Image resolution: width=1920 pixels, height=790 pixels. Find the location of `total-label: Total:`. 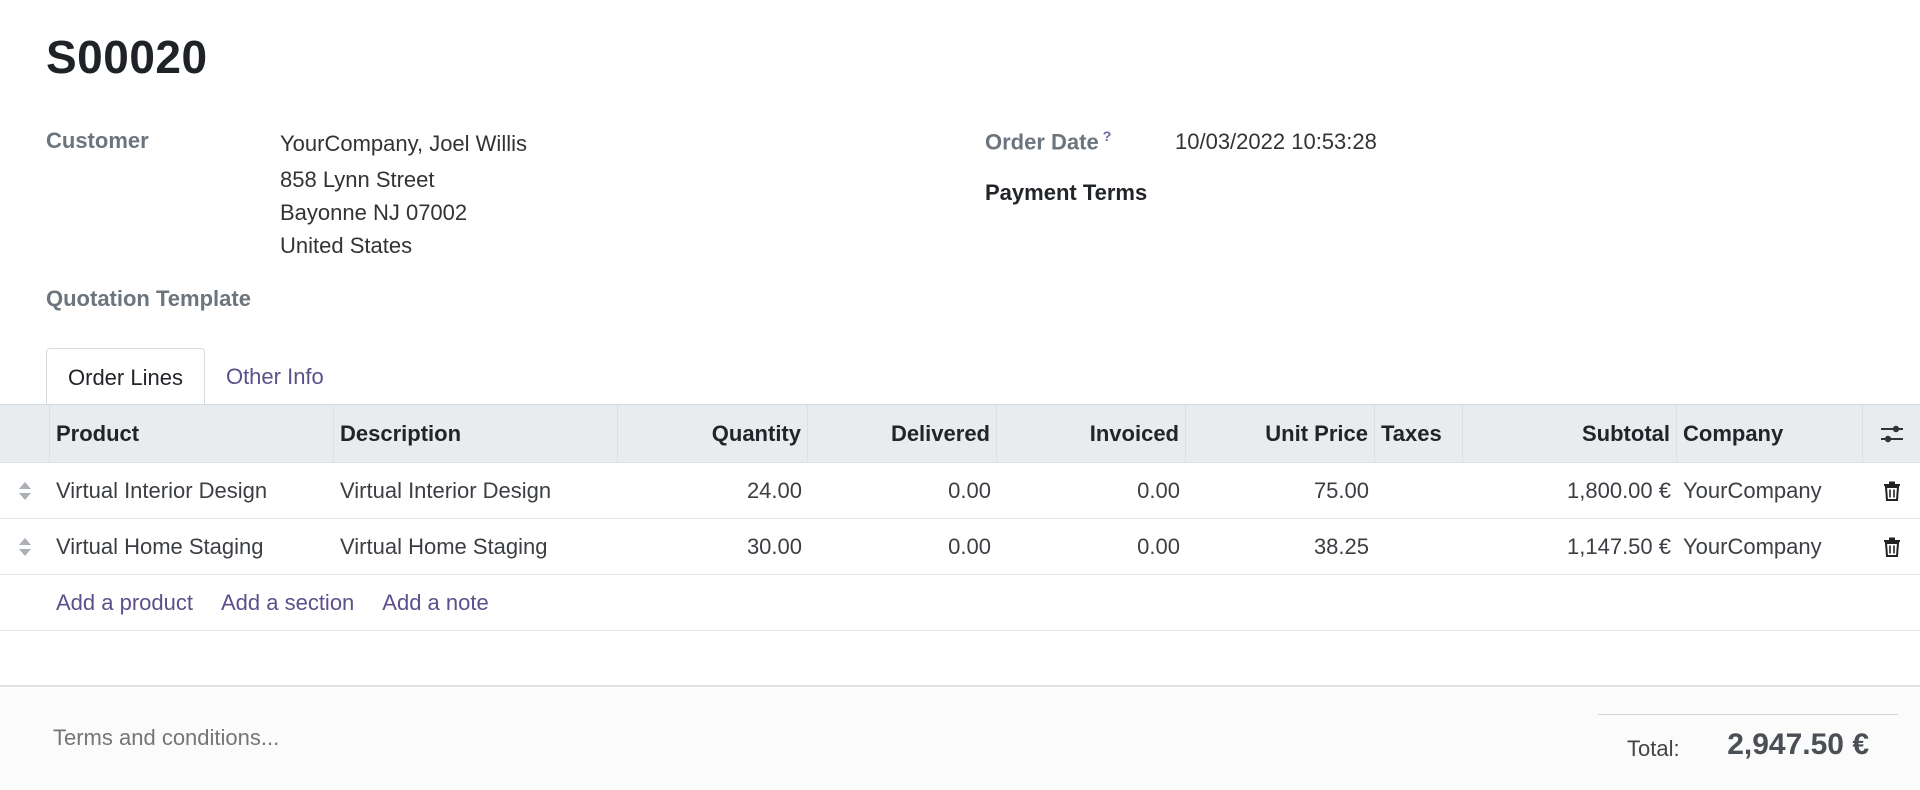

total-label: Total: is located at coordinates (1653, 748).